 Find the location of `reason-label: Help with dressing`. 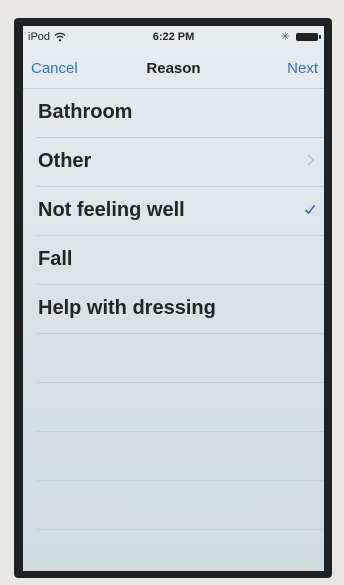

reason-label: Help with dressing is located at coordinates (127, 308).